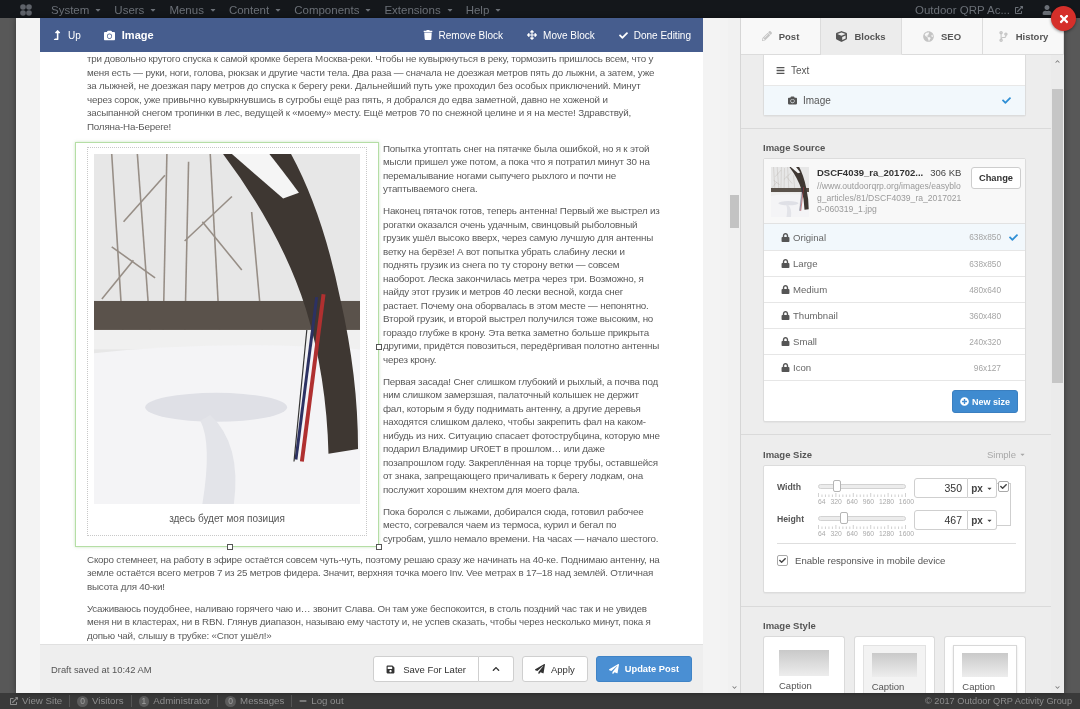  Describe the element at coordinates (894, 289) in the screenshot. I see `size-option: Medium 480x640` at that location.